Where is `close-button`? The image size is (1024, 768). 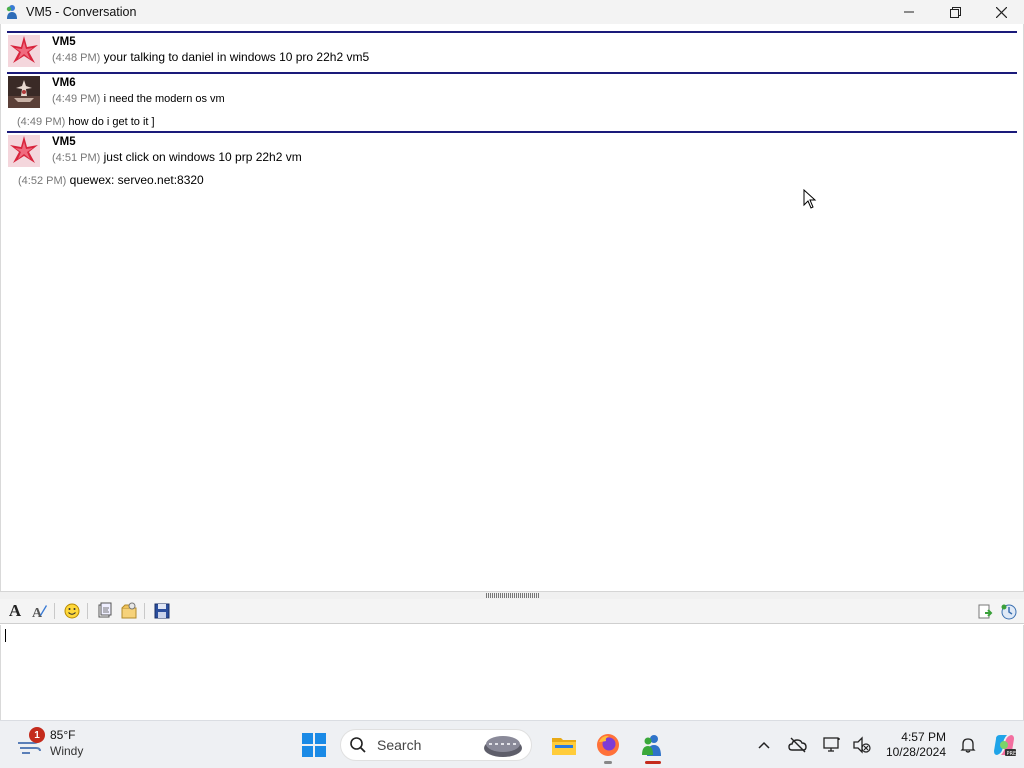 close-button is located at coordinates (1001, 12).